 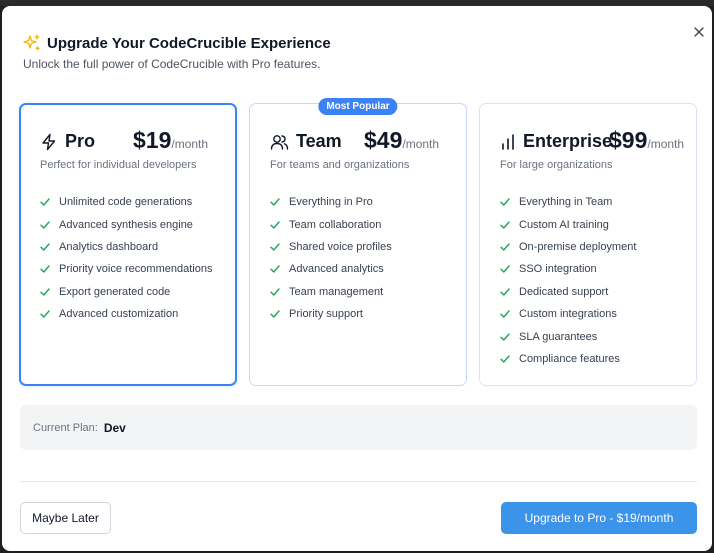 I want to click on plan-name: Enterprise, so click(x=556, y=141).